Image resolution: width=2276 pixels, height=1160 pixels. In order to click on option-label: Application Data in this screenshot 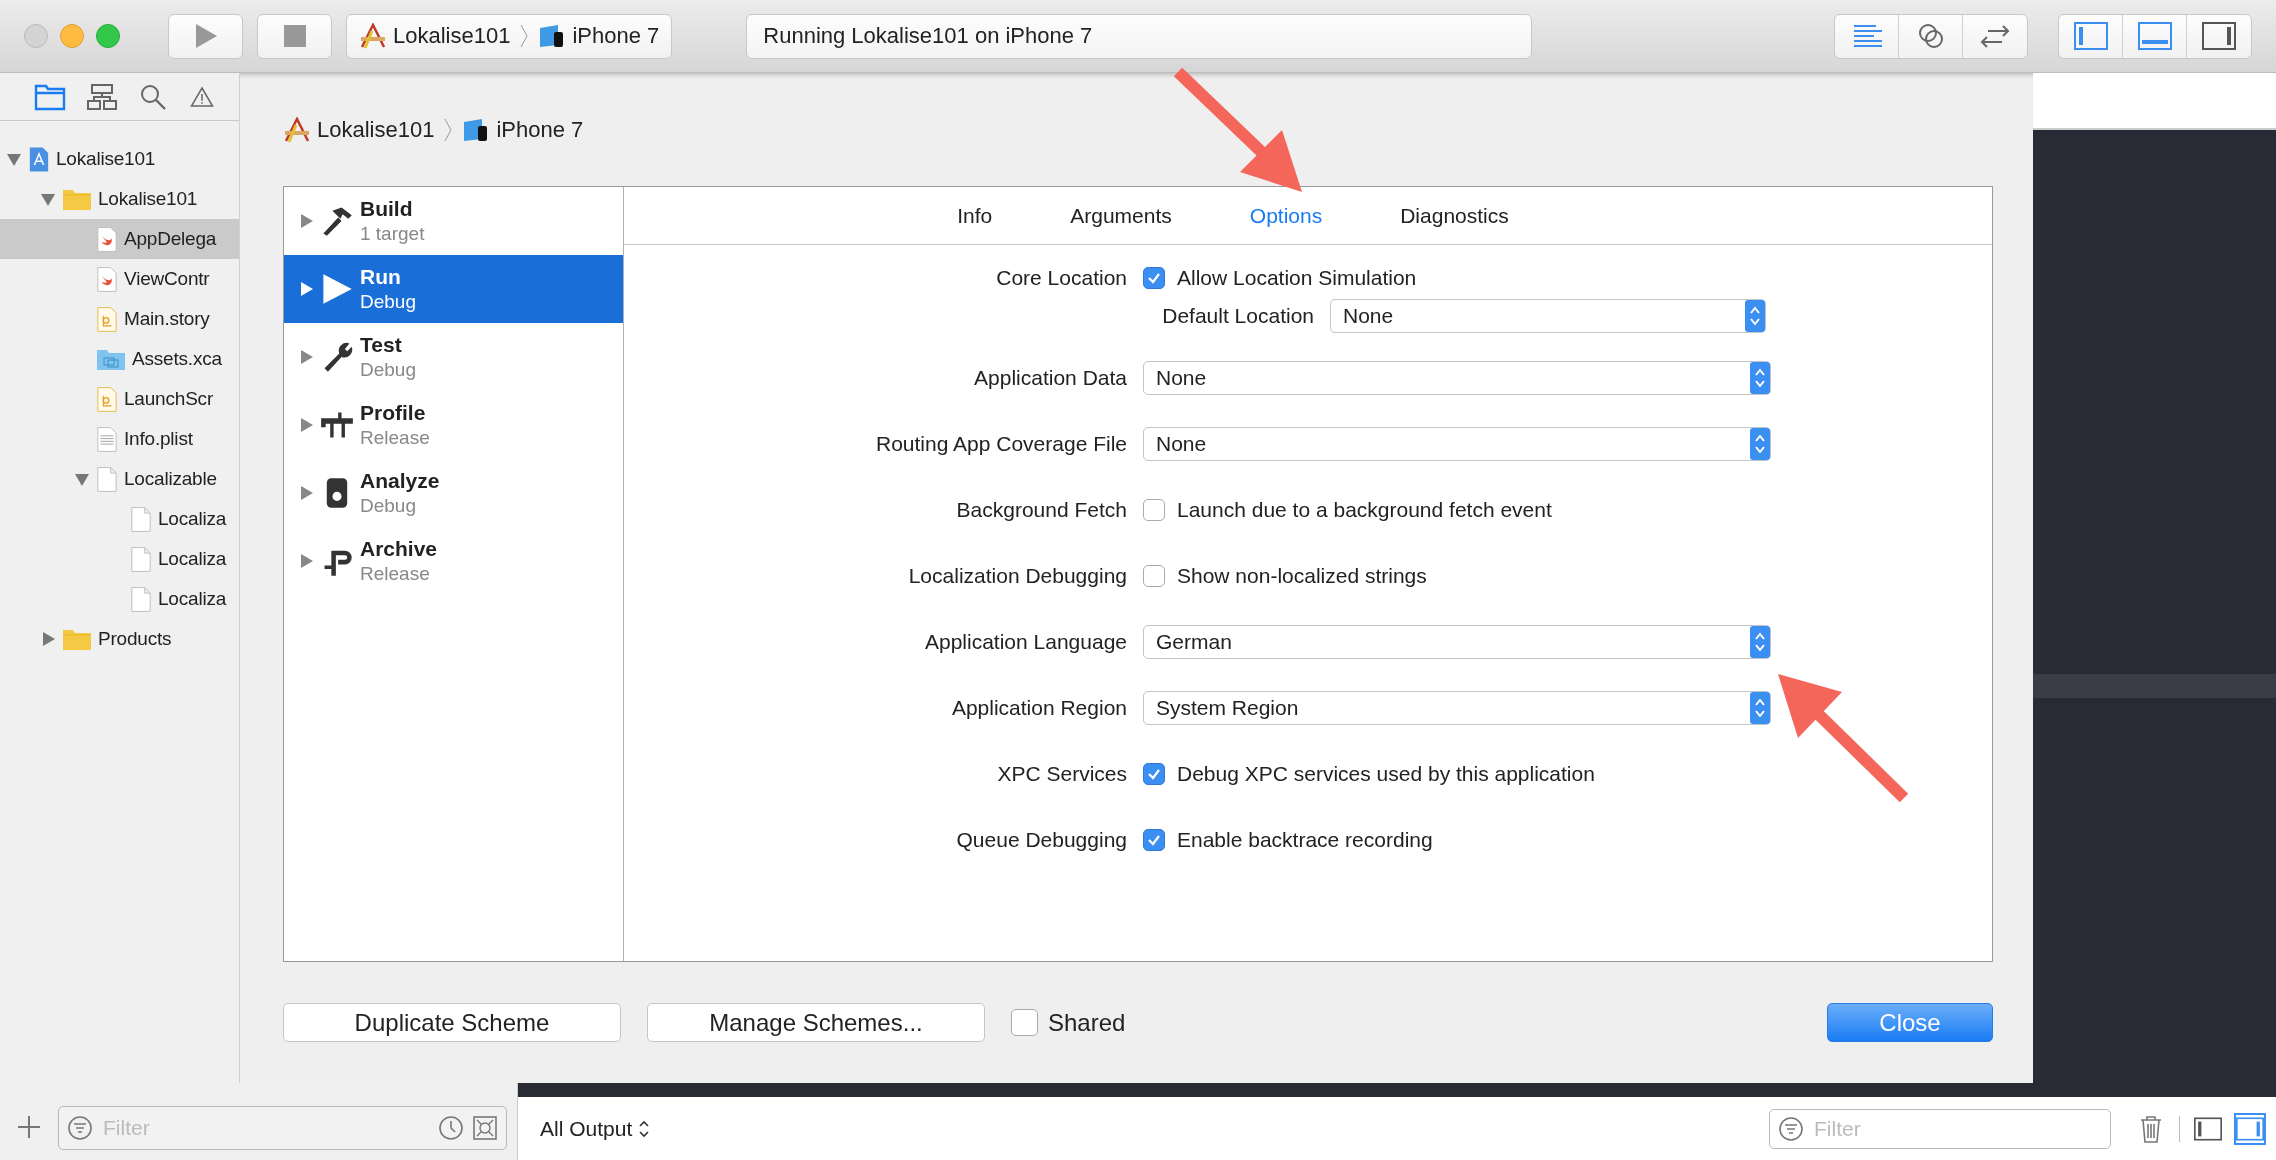, I will do `click(1050, 378)`.